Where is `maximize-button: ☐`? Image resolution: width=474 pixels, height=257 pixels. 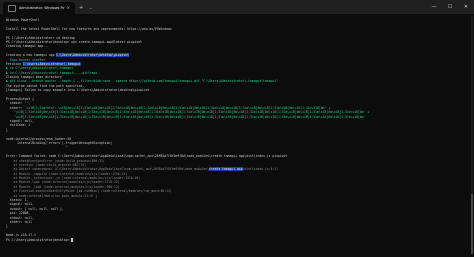
maximize-button: ☐ is located at coordinates (450, 7).